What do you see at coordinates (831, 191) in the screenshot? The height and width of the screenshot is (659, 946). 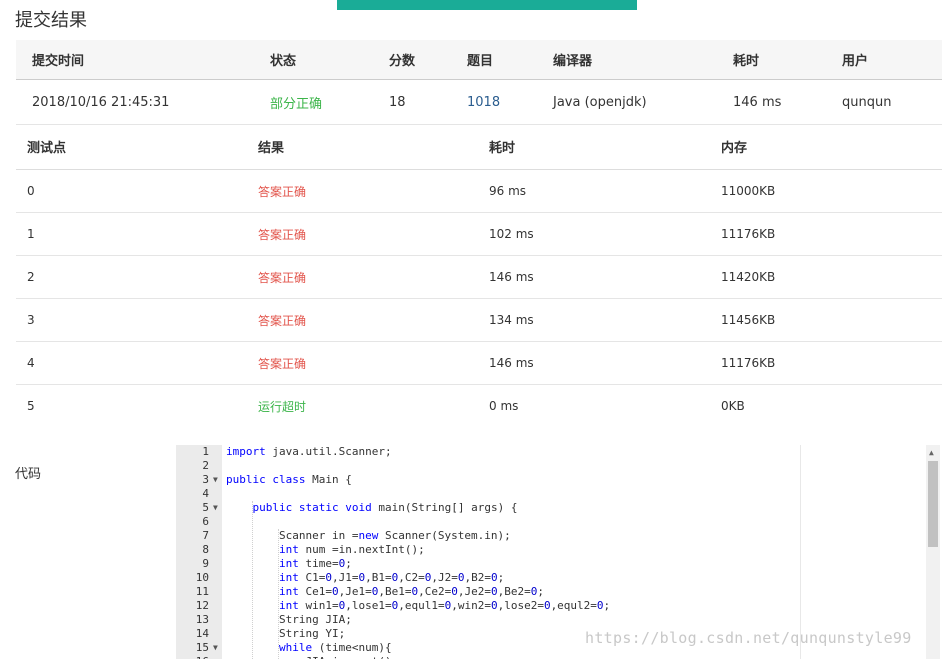 I see `testcase-memory: 11000KB` at bounding box center [831, 191].